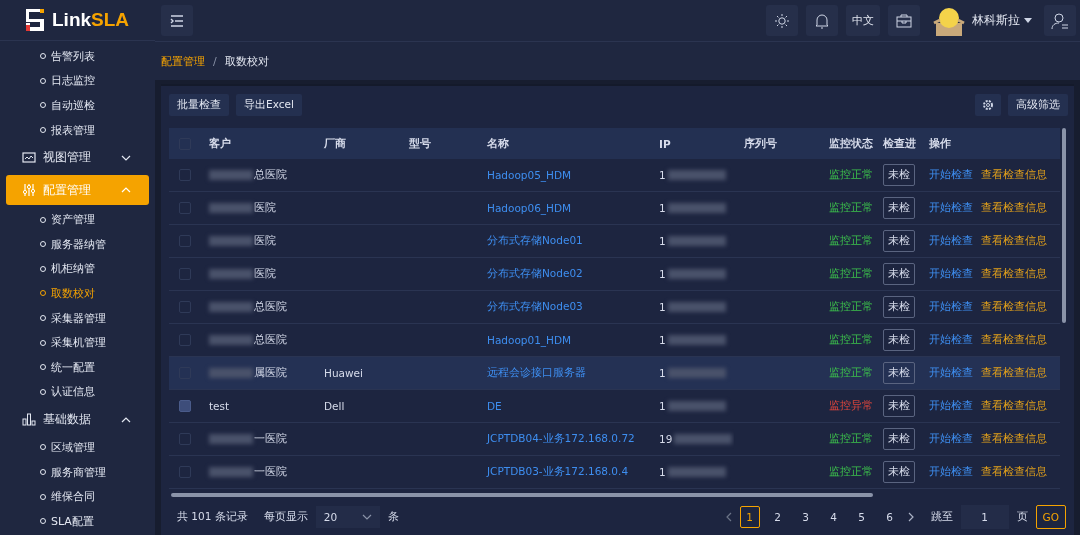  Describe the element at coordinates (558, 472) in the screenshot. I see `device-name-link: JCPTDB03-业务172.168.0.4` at that location.